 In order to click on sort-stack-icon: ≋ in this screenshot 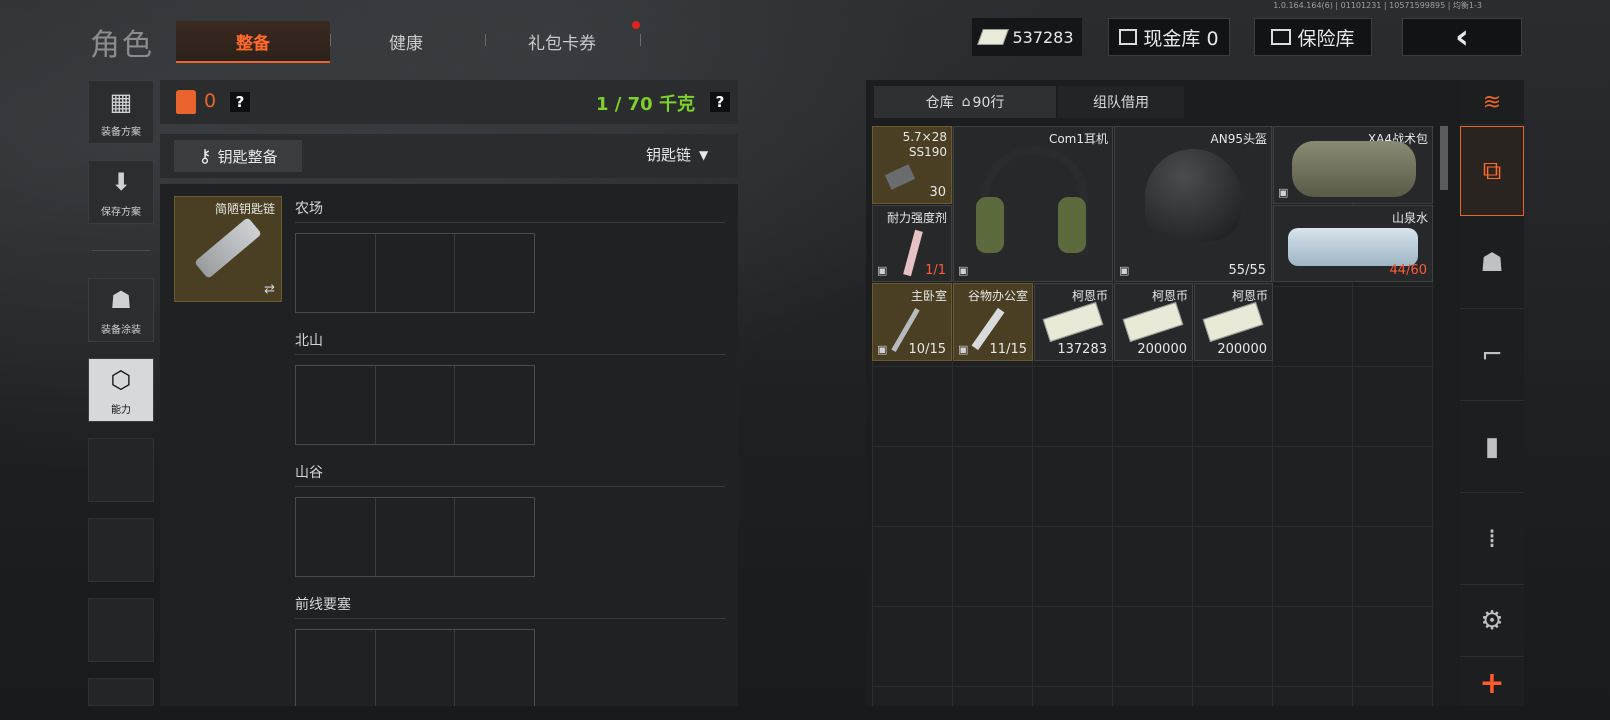, I will do `click(1492, 102)`.